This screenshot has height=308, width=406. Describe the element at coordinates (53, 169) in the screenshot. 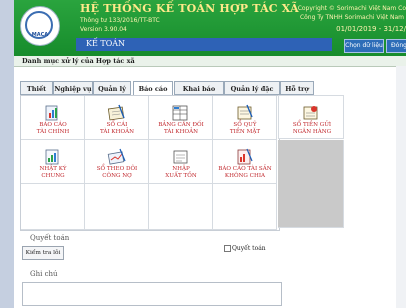

I see `report-label-line1: NHẬT KÝ` at that location.